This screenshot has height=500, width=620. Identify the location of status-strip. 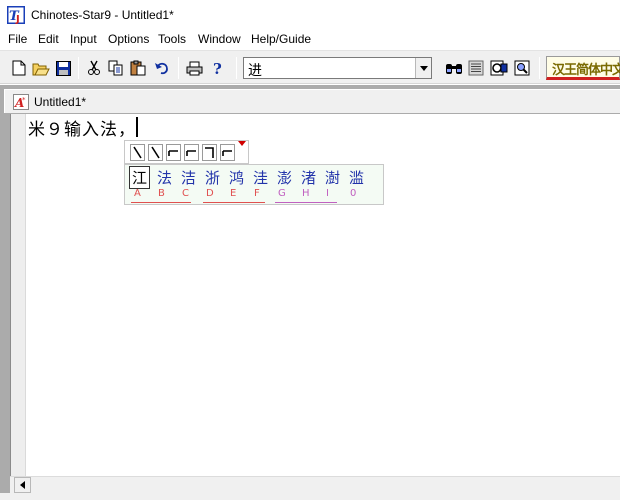
(310, 496).